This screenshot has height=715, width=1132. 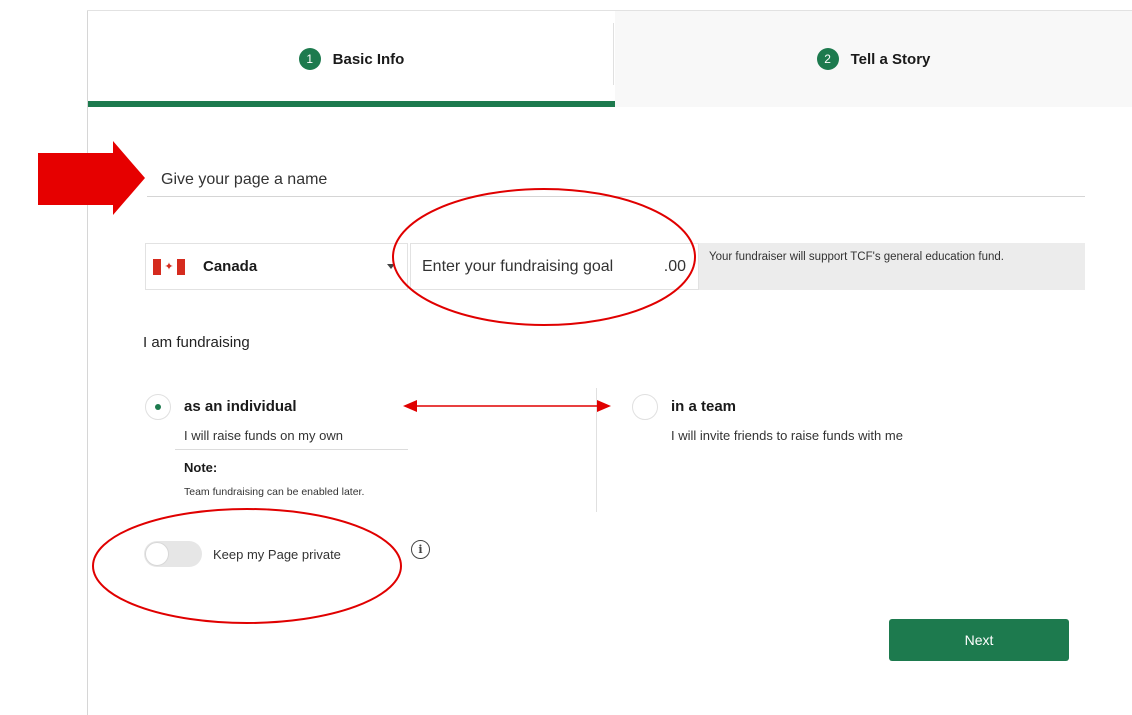 I want to click on goal-placeholder: Enter your fundraising goal, so click(x=518, y=266).